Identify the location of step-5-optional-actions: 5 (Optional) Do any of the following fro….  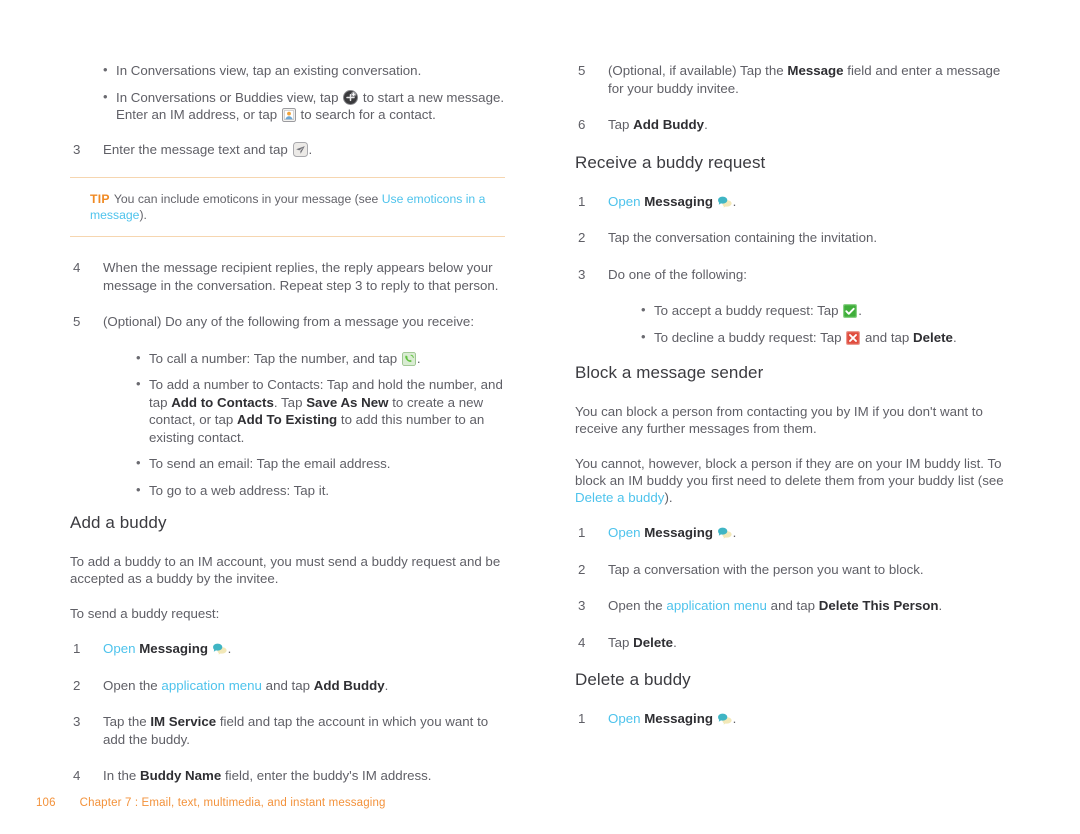
(287, 322).